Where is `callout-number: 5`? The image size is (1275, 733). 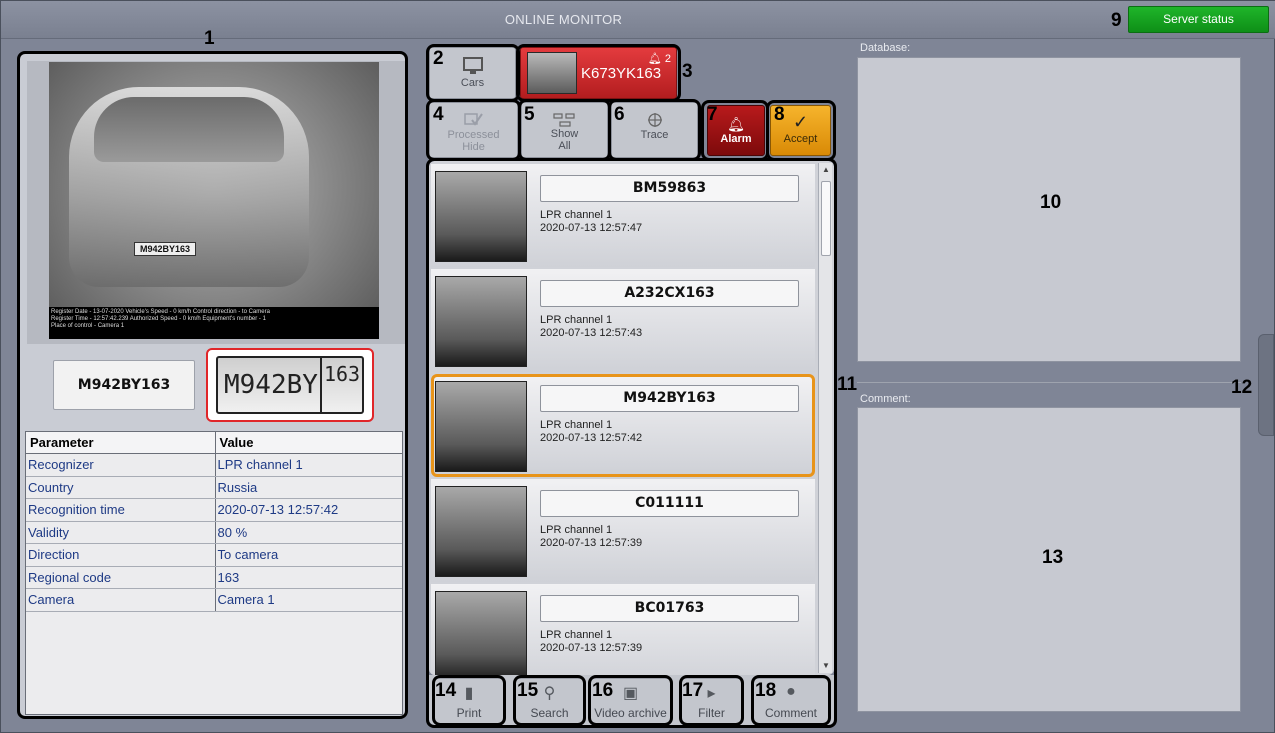
callout-number: 5 is located at coordinates (529, 114).